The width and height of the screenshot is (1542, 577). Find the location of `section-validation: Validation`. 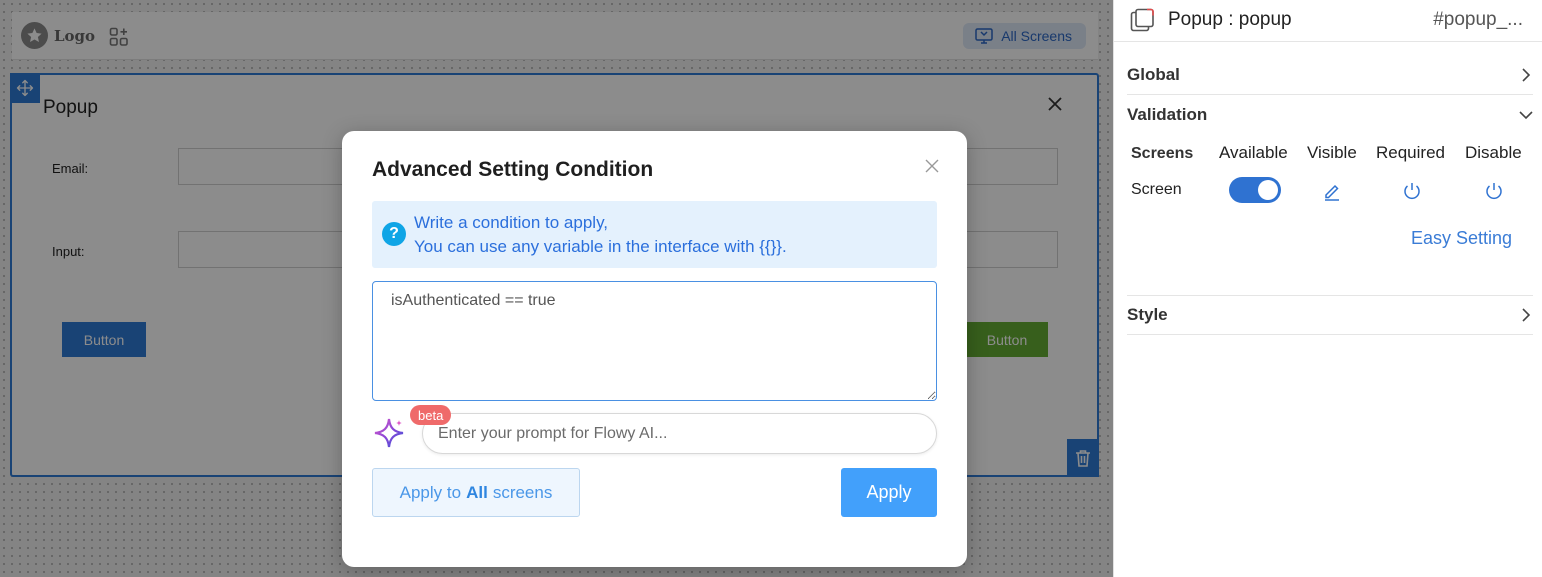

section-validation: Validation is located at coordinates (1330, 115).